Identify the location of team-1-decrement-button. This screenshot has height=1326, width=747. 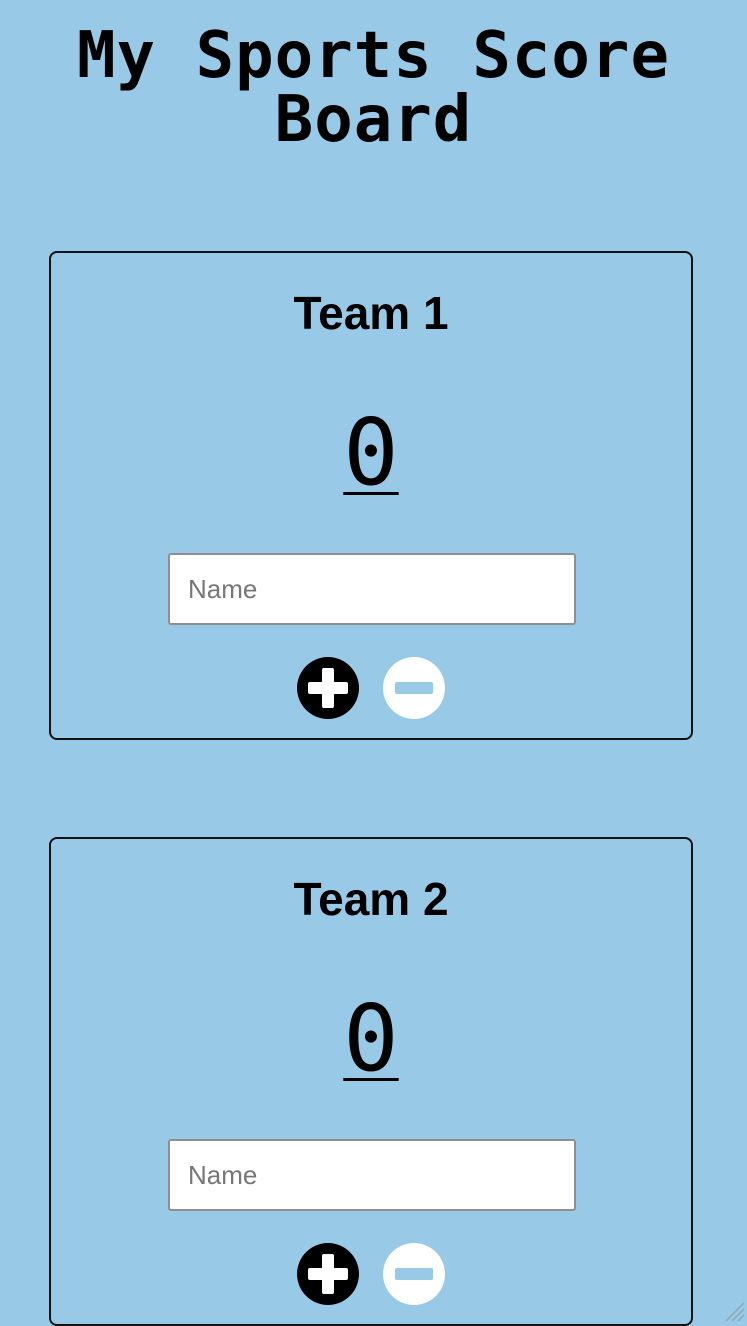
(414, 688).